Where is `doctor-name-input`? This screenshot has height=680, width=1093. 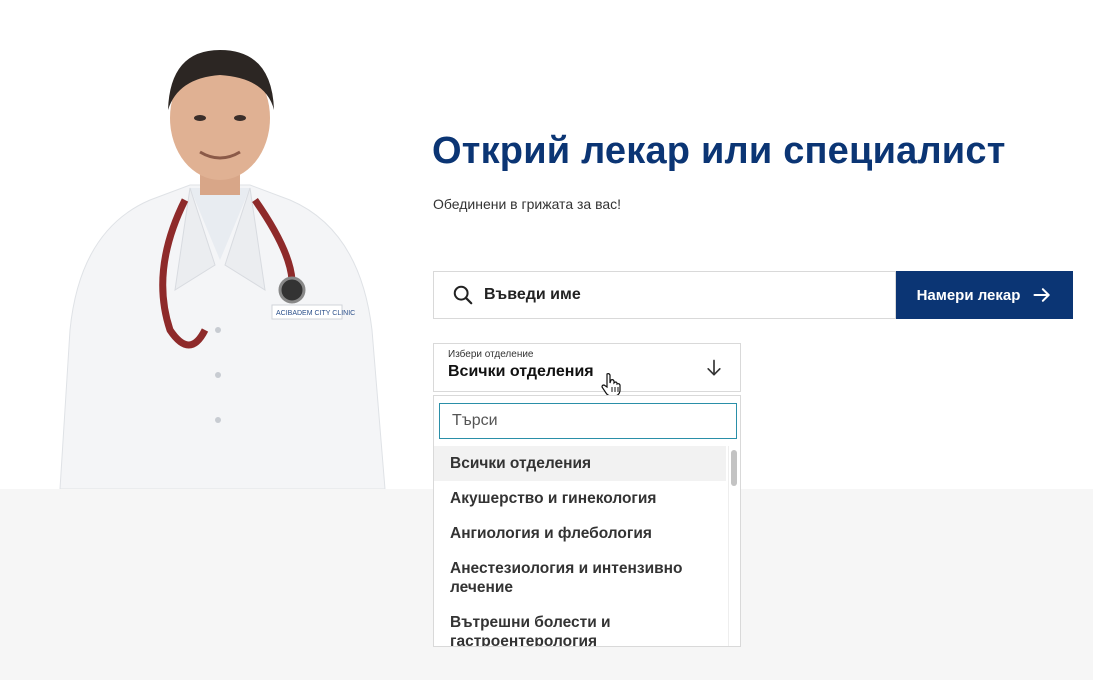 doctor-name-input is located at coordinates (674, 295).